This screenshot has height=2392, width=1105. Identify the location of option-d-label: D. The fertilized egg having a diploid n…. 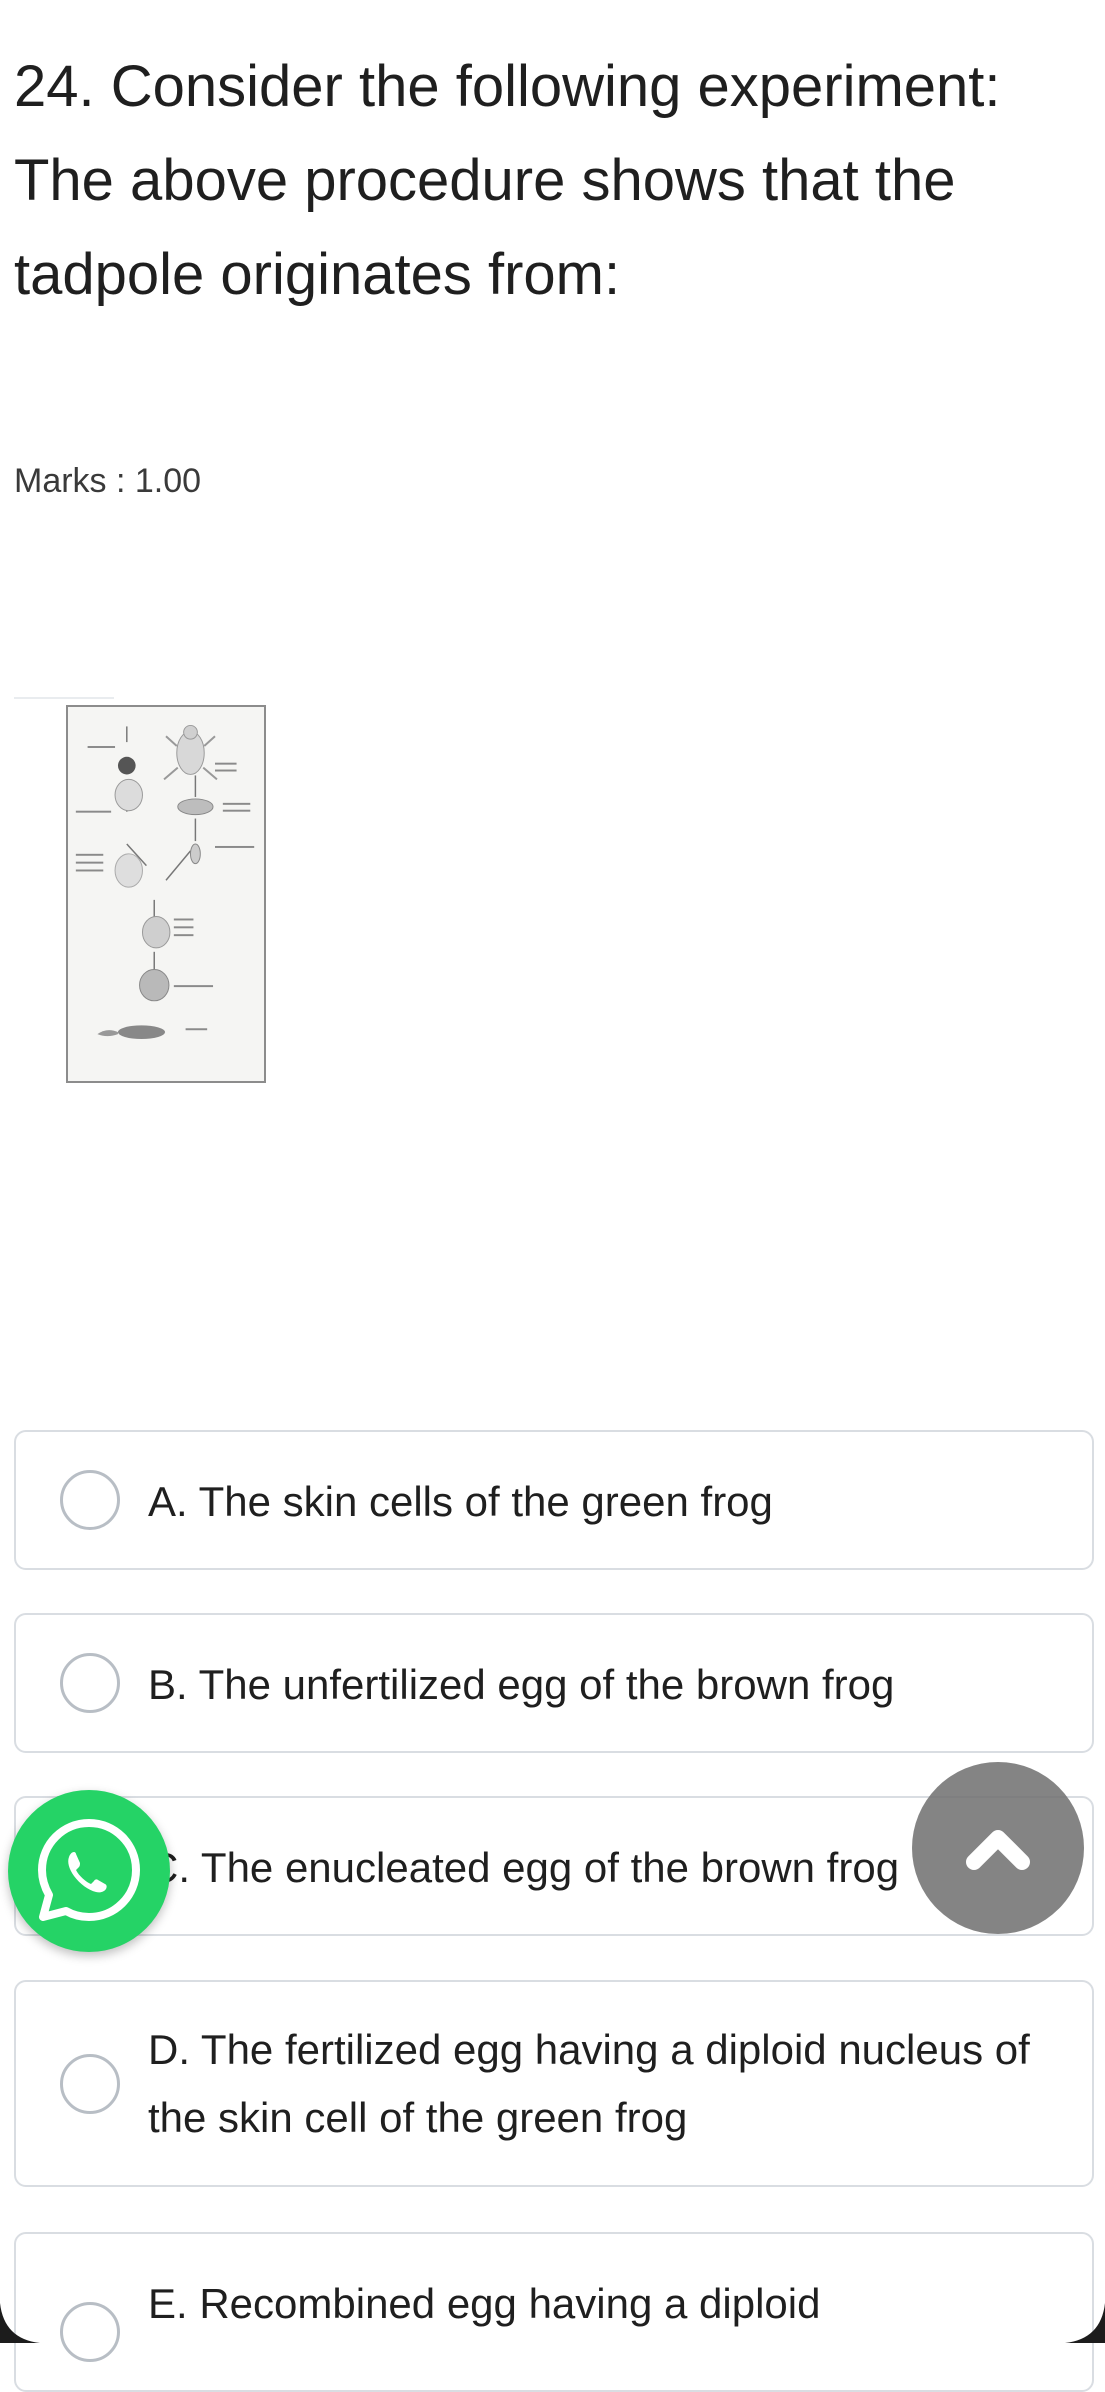
(589, 2083).